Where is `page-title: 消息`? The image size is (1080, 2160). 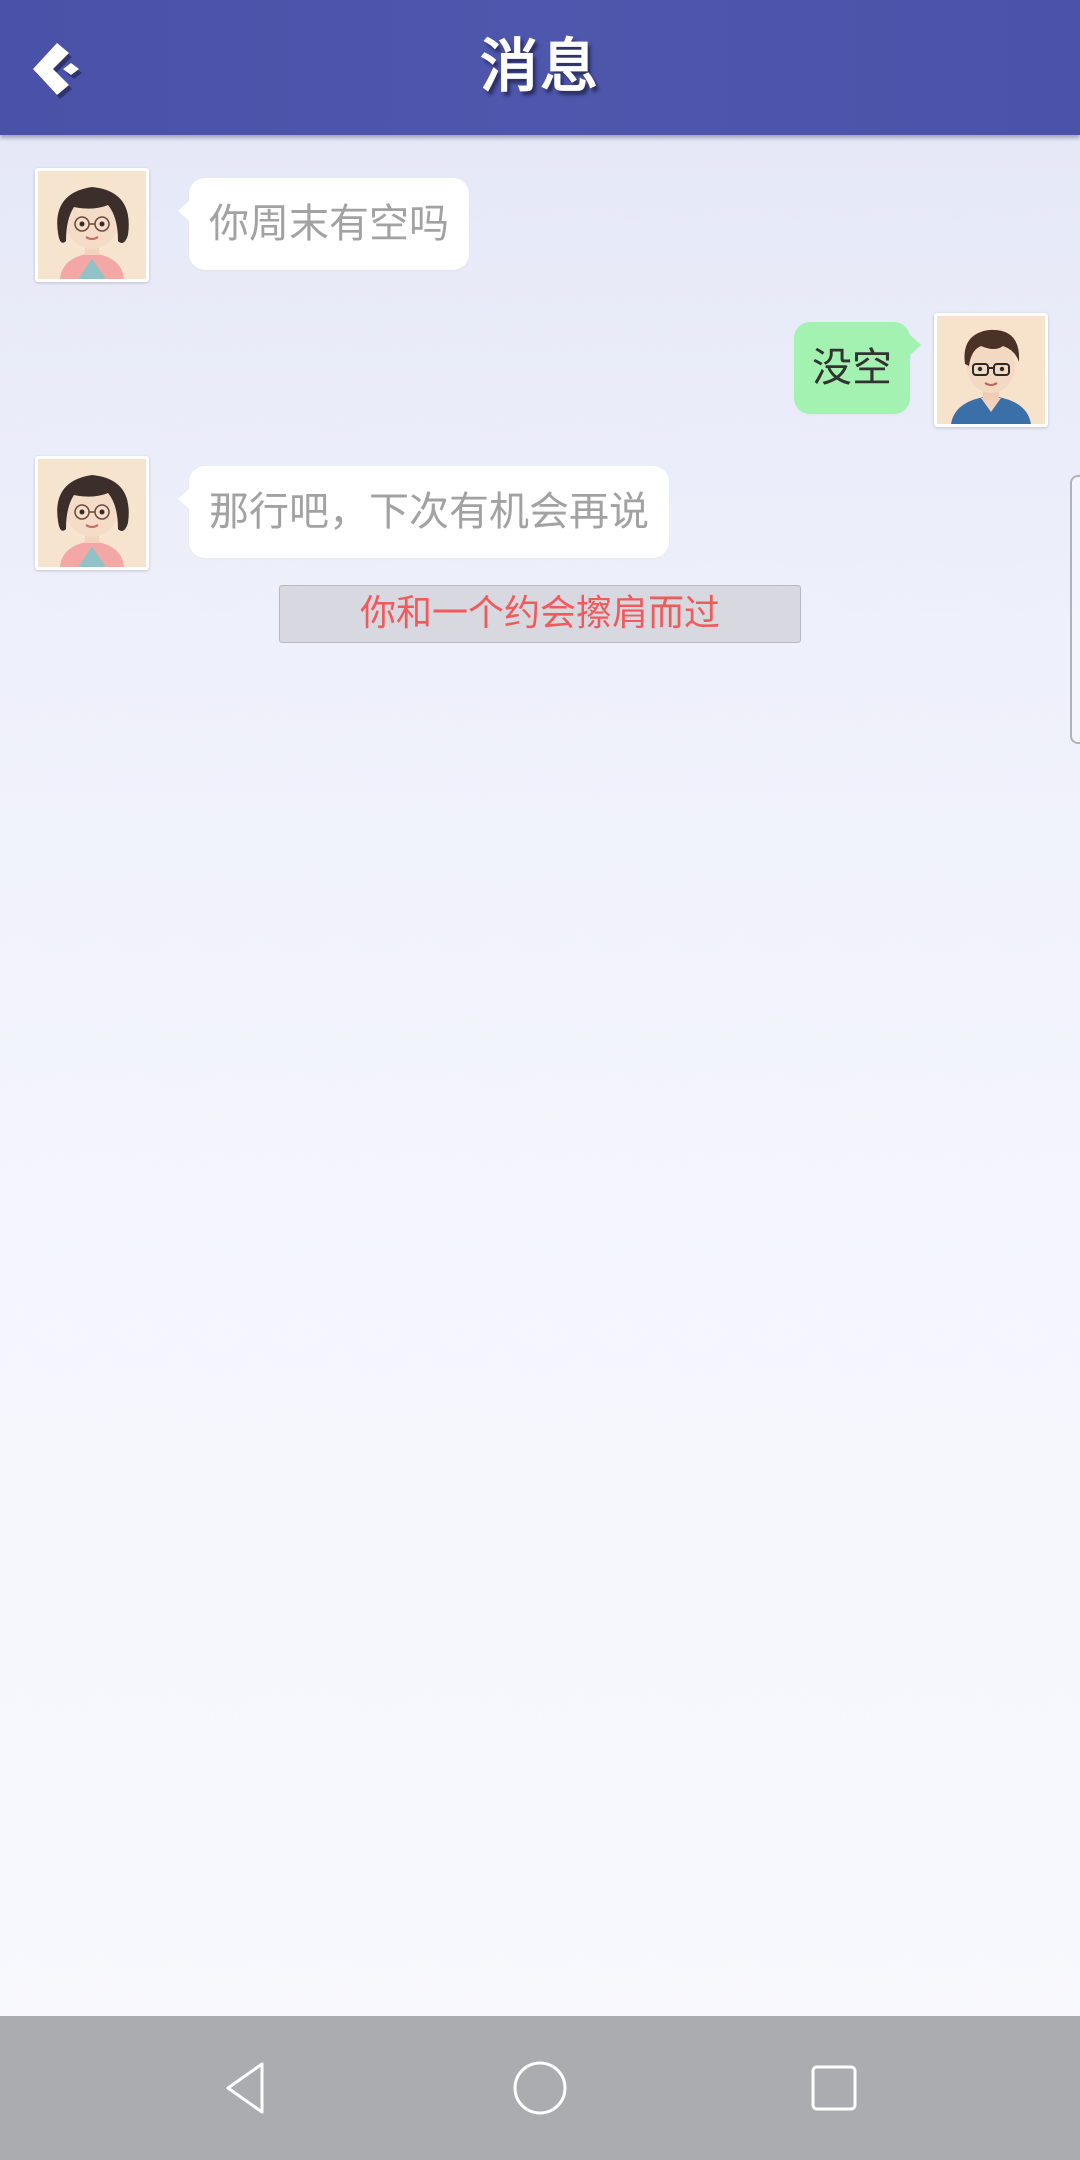 page-title: 消息 is located at coordinates (539, 66).